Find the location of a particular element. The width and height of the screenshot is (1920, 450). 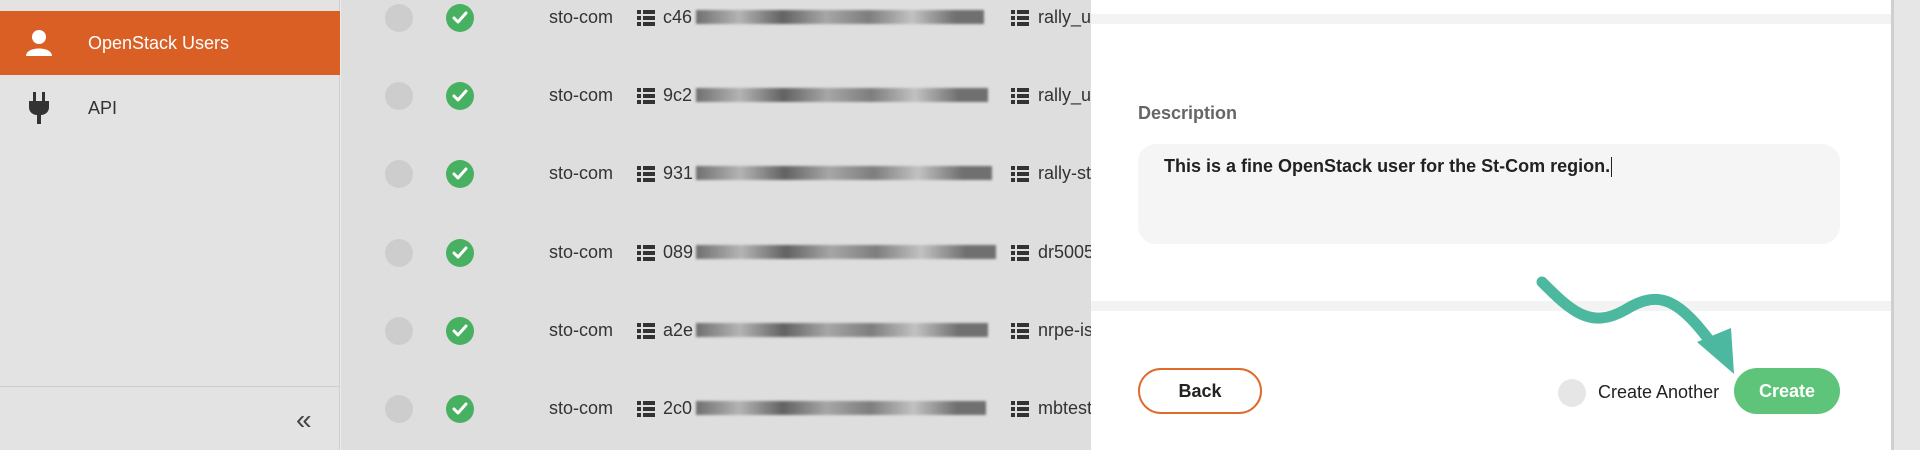

table-row: sto-com c46 rally_u is located at coordinates (716, 28).